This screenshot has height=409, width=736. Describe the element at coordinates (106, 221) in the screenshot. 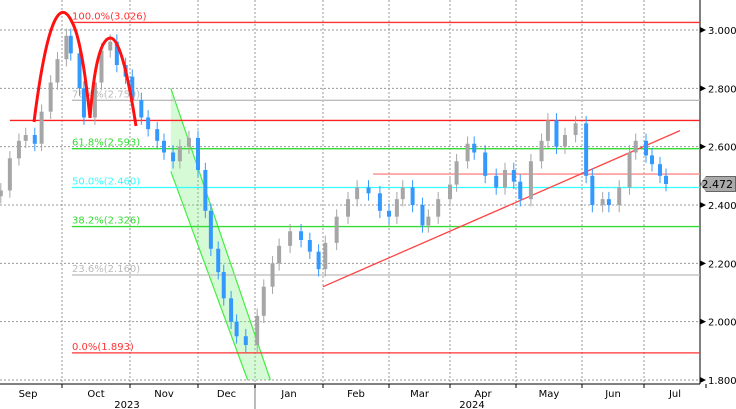

I see `fib-level-label: 38.2%(2.326)` at that location.